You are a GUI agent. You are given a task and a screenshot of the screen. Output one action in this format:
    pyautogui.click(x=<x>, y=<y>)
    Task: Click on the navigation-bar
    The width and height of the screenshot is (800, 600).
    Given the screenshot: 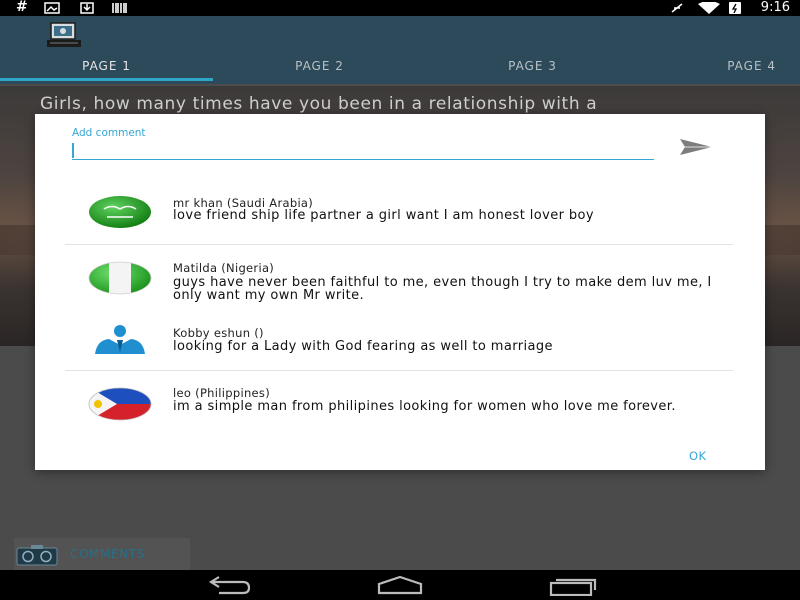 What is the action you would take?
    pyautogui.click(x=400, y=585)
    